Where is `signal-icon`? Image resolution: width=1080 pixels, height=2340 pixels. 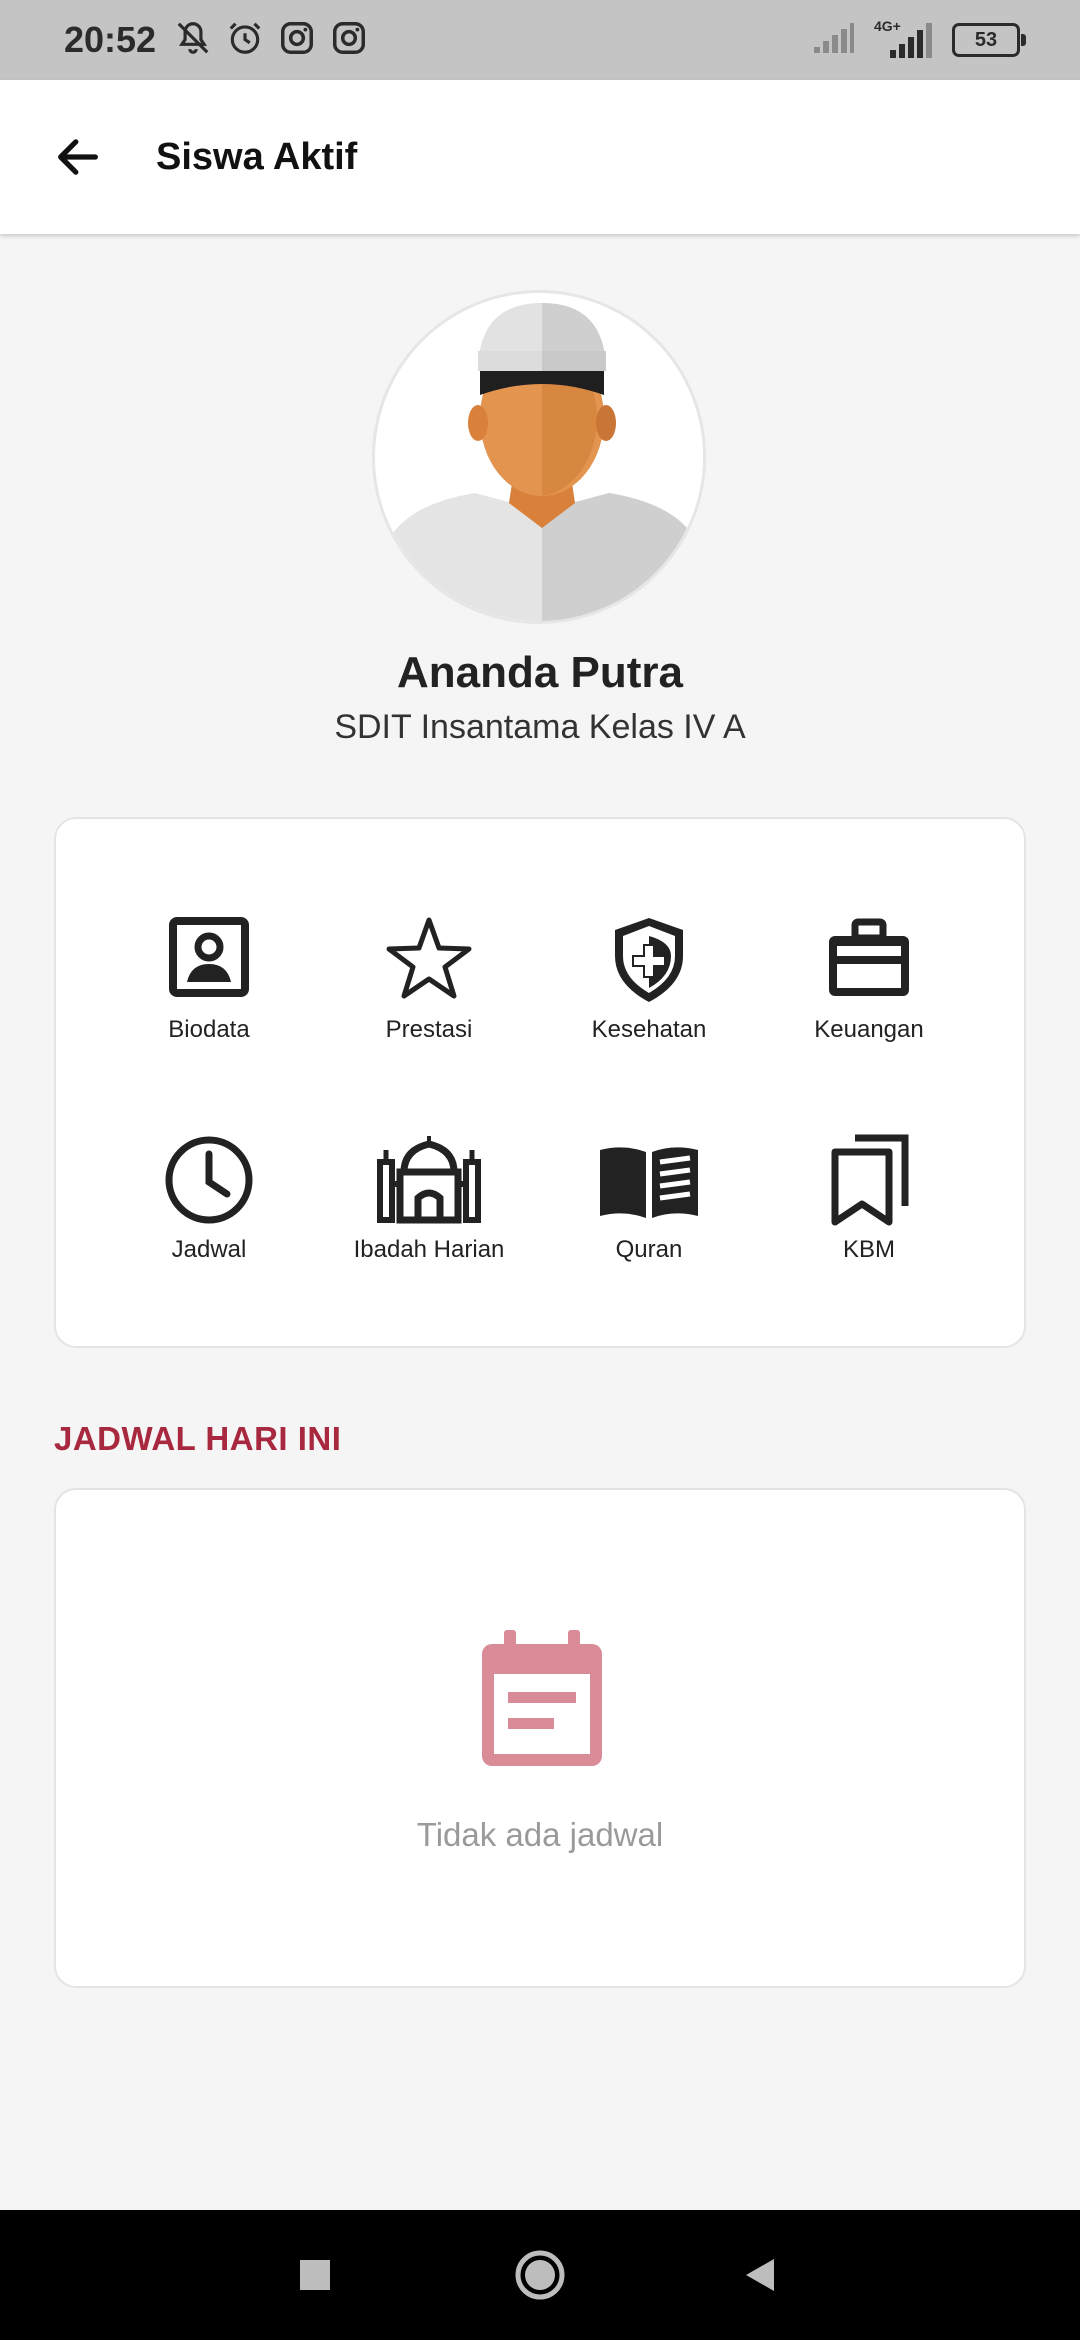 signal-icon is located at coordinates (834, 40).